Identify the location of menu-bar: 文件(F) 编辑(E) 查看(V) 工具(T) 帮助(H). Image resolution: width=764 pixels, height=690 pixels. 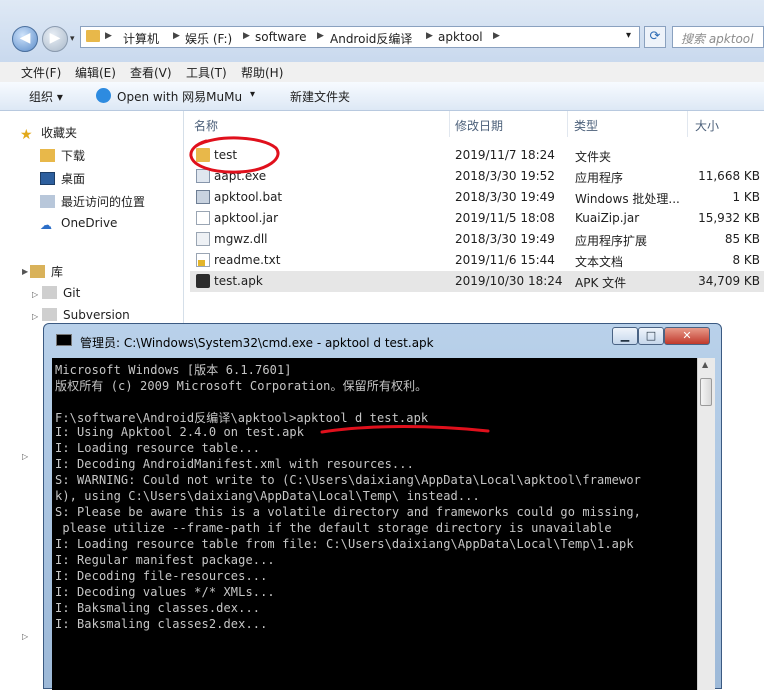
(382, 72).